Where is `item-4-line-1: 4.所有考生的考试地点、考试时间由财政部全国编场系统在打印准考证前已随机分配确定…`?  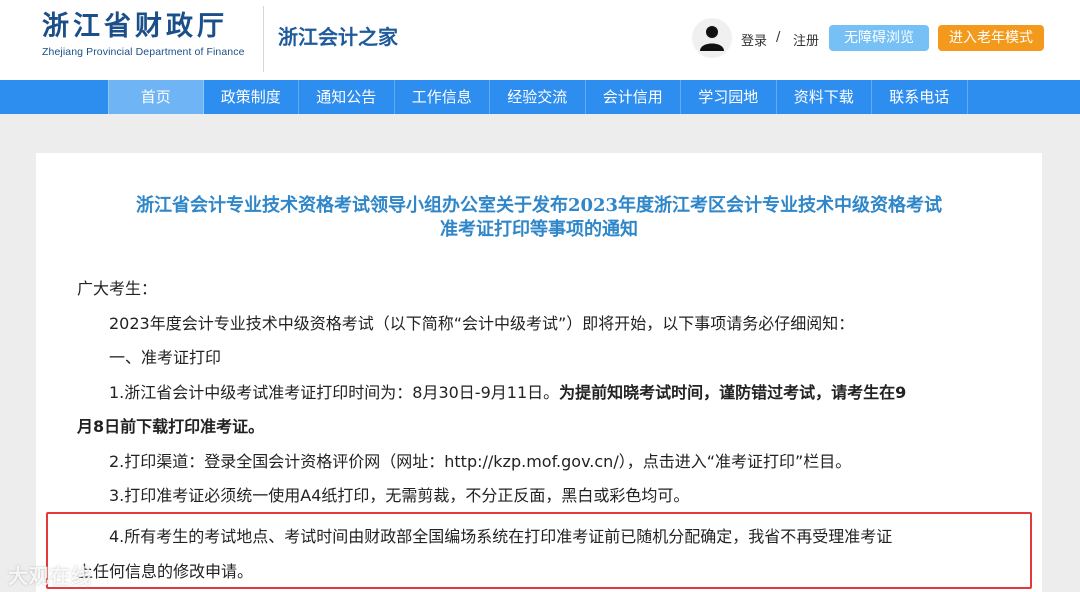 item-4-line-1: 4.所有考生的考试地点、考试时间由财政部全国编场系统在打印准考证前已随机分配确定… is located at coordinates (501, 536).